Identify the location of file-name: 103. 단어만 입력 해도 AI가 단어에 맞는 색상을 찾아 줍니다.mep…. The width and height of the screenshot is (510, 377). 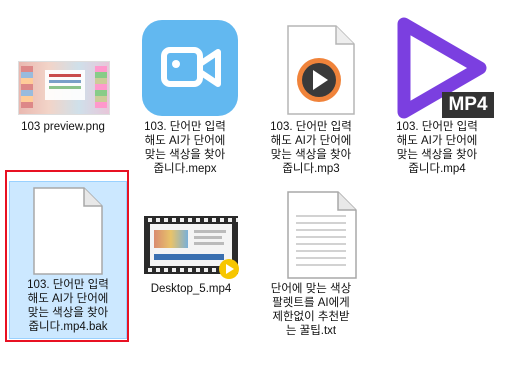
(185, 148).